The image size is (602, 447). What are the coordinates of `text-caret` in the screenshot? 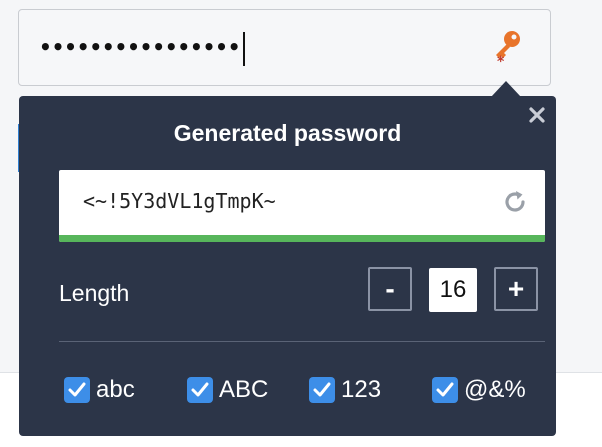 It's located at (244, 49).